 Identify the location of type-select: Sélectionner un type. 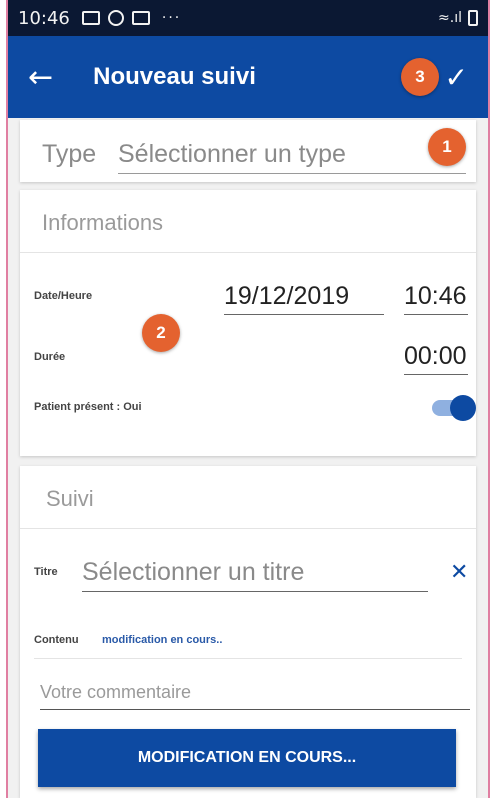
(292, 157).